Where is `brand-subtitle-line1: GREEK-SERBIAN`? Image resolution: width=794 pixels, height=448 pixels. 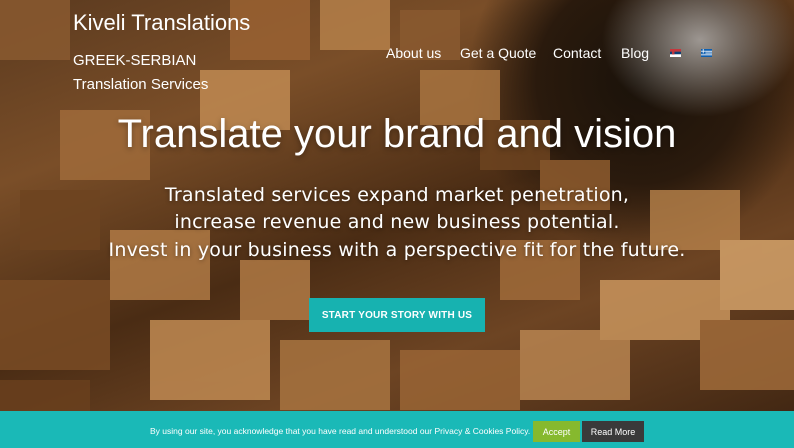 brand-subtitle-line1: GREEK-SERBIAN is located at coordinates (135, 60).